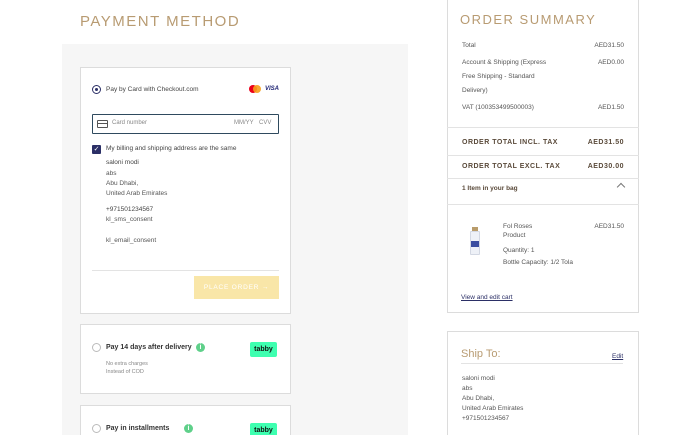 This screenshot has height=435, width=700. Describe the element at coordinates (130, 123) in the screenshot. I see `card-number-placeholder: Card number` at that location.